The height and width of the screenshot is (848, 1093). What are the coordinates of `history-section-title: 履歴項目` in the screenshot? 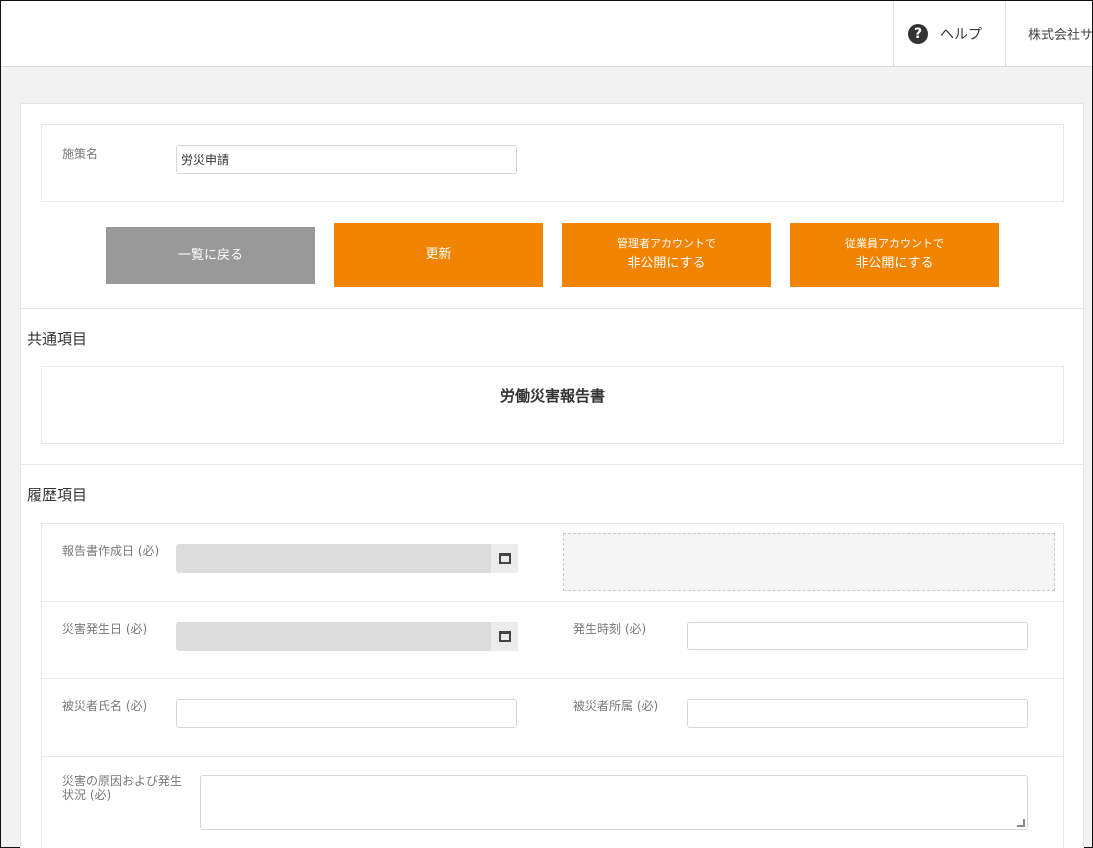 It's located at (57, 495).